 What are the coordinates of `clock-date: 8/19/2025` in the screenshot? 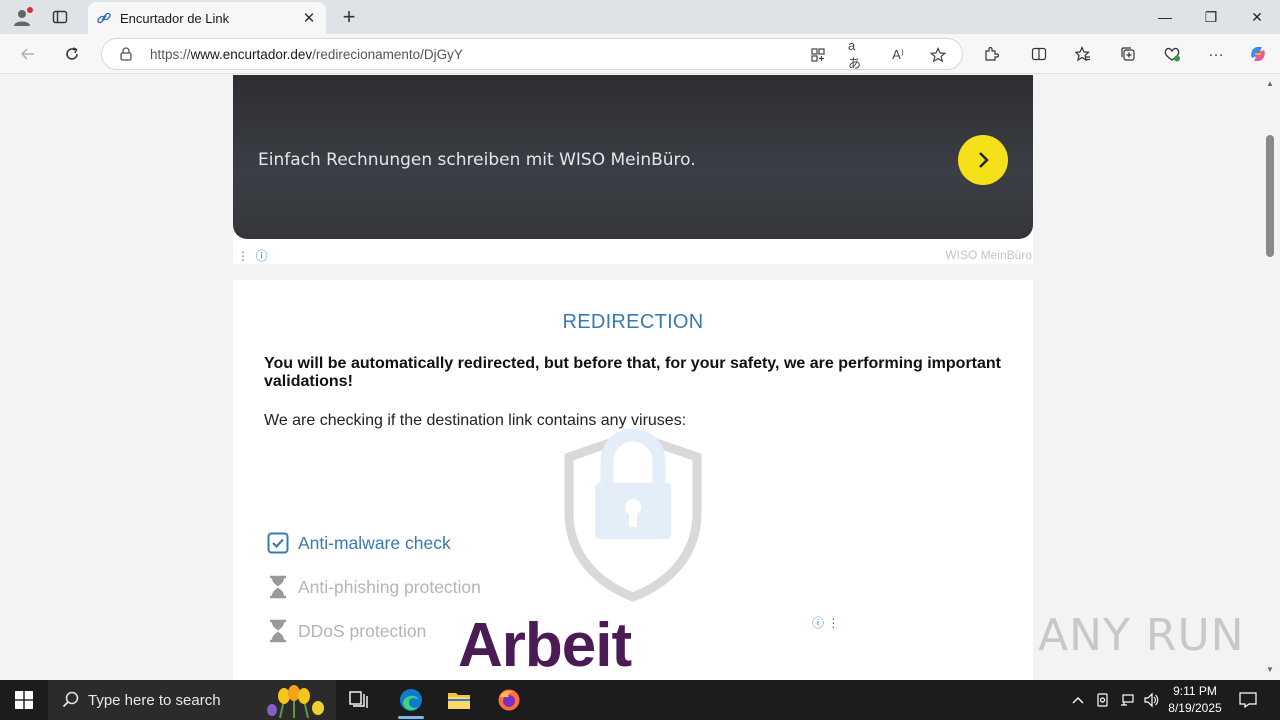 It's located at (1195, 708).